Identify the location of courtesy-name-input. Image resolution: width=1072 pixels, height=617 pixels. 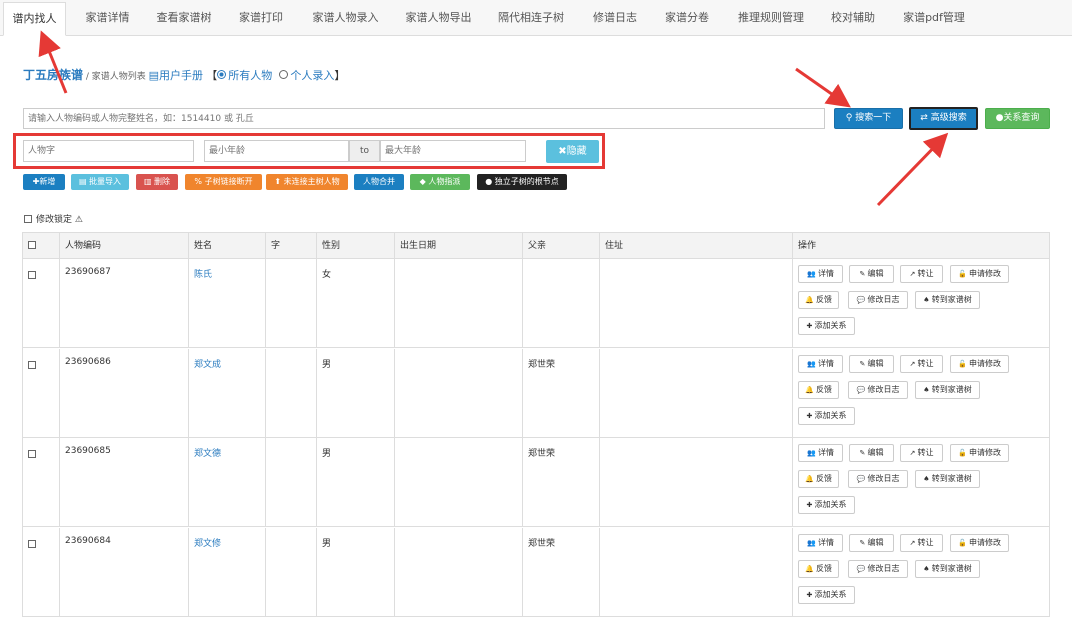
(108, 151).